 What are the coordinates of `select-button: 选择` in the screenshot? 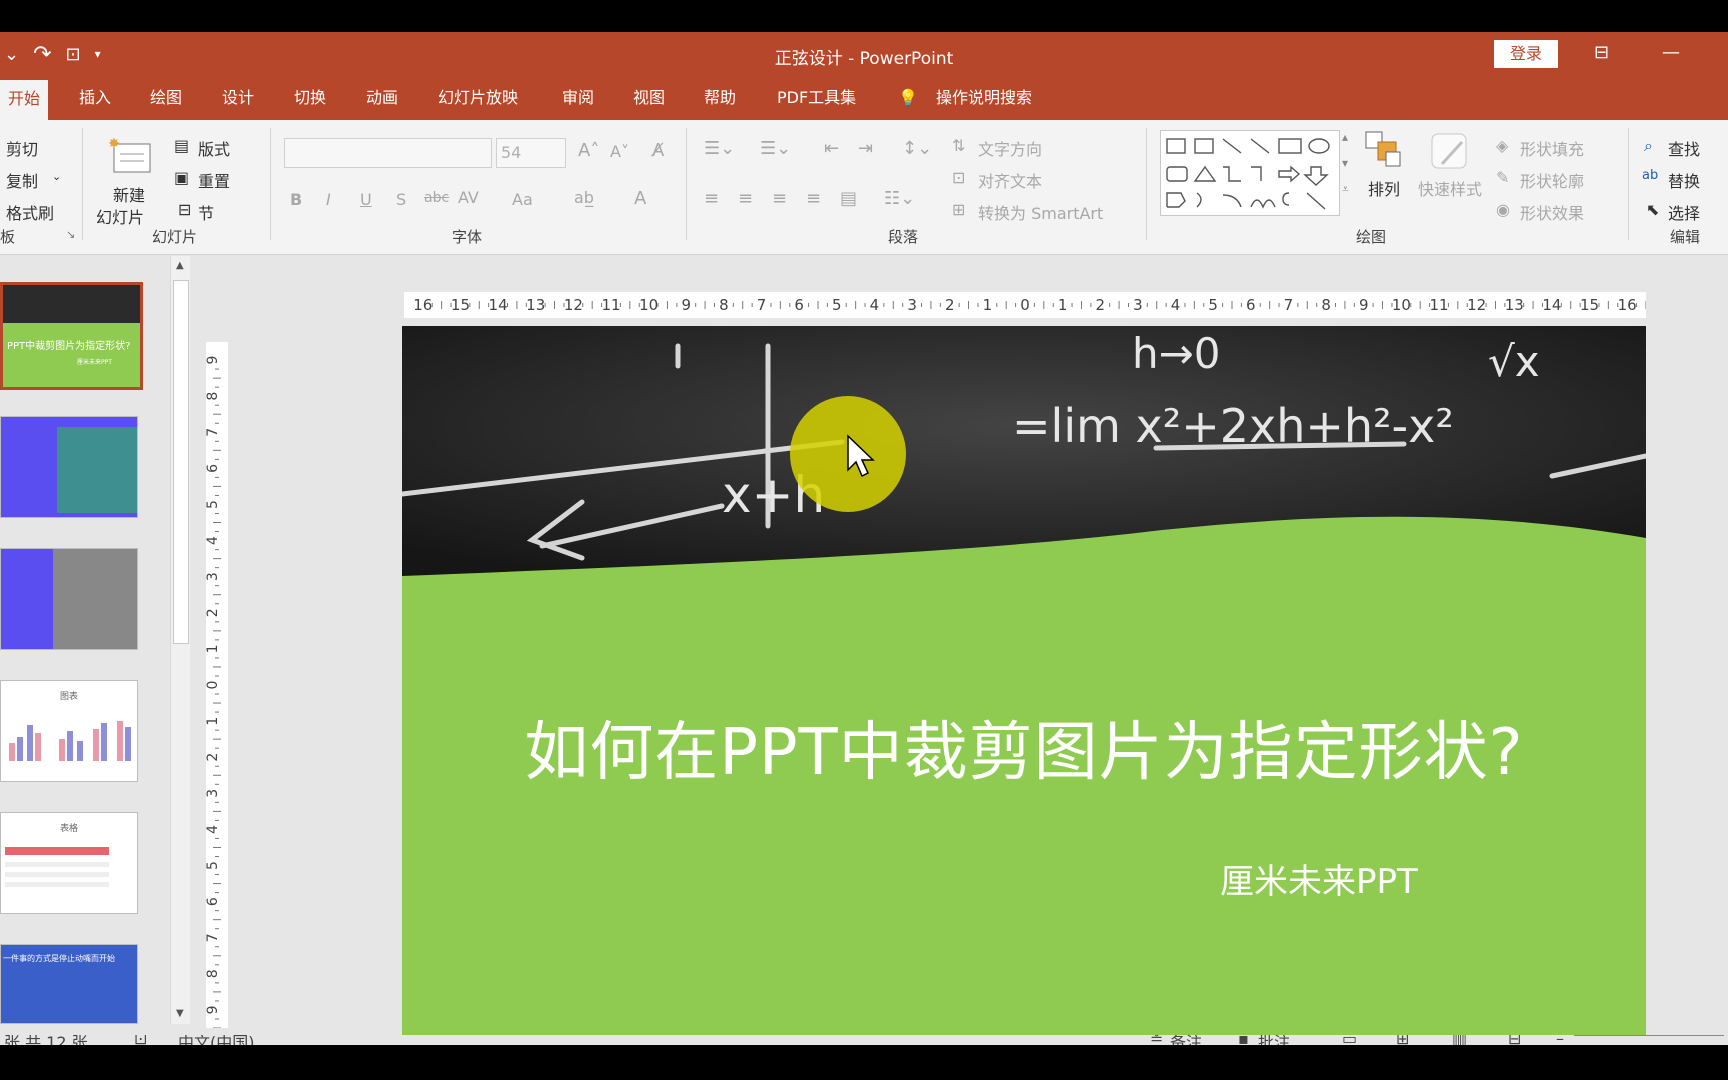 It's located at (1684, 212).